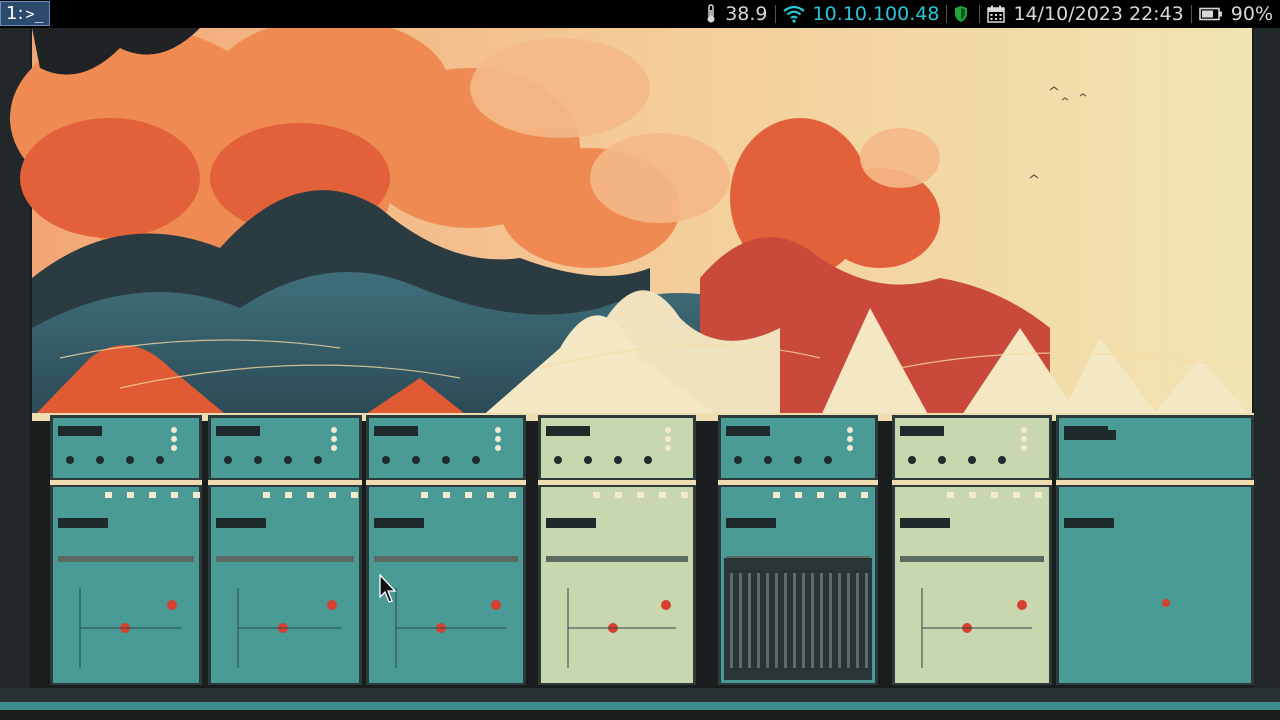 The image size is (1280, 720). I want to click on status-blocks: 38.9 10.10.100.48 14/10/2023 22:43 90%, so click(989, 14).